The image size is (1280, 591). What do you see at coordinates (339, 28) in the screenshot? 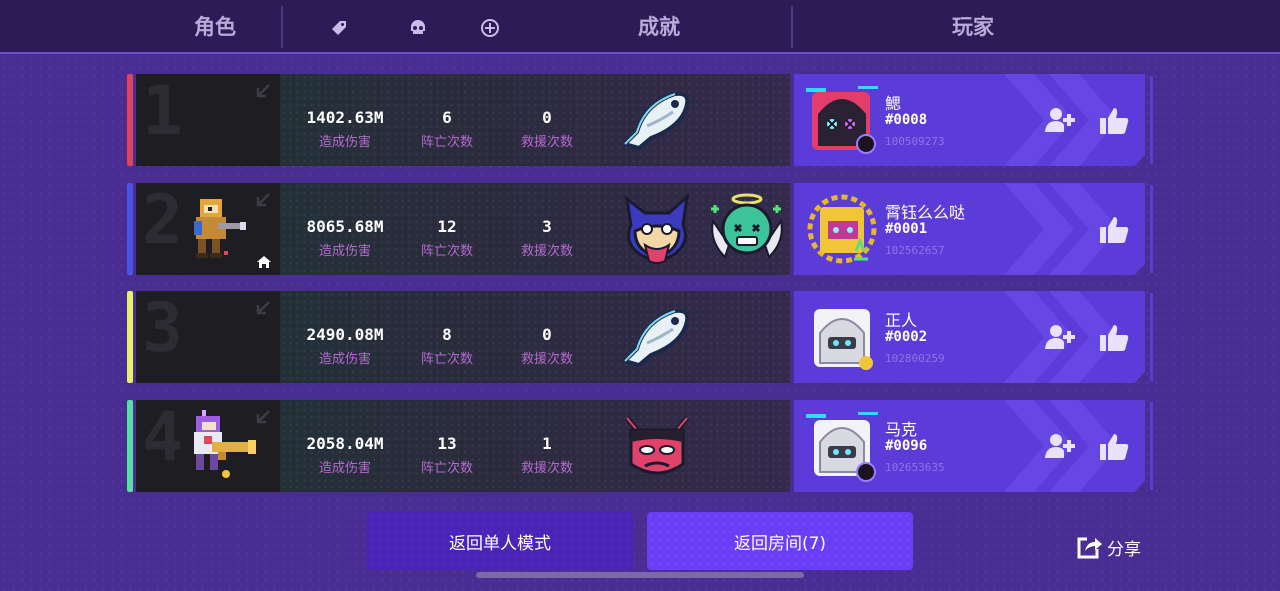
I see `tag-icon` at bounding box center [339, 28].